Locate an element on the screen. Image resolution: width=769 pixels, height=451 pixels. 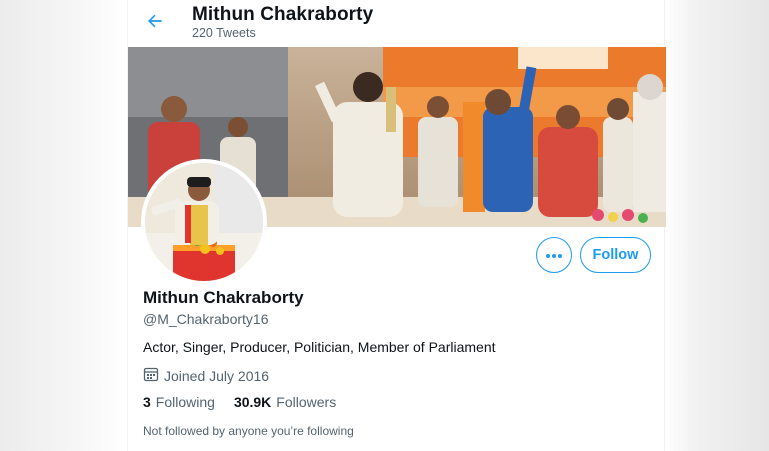
joined-date: Joined July 2016 is located at coordinates (206, 375).